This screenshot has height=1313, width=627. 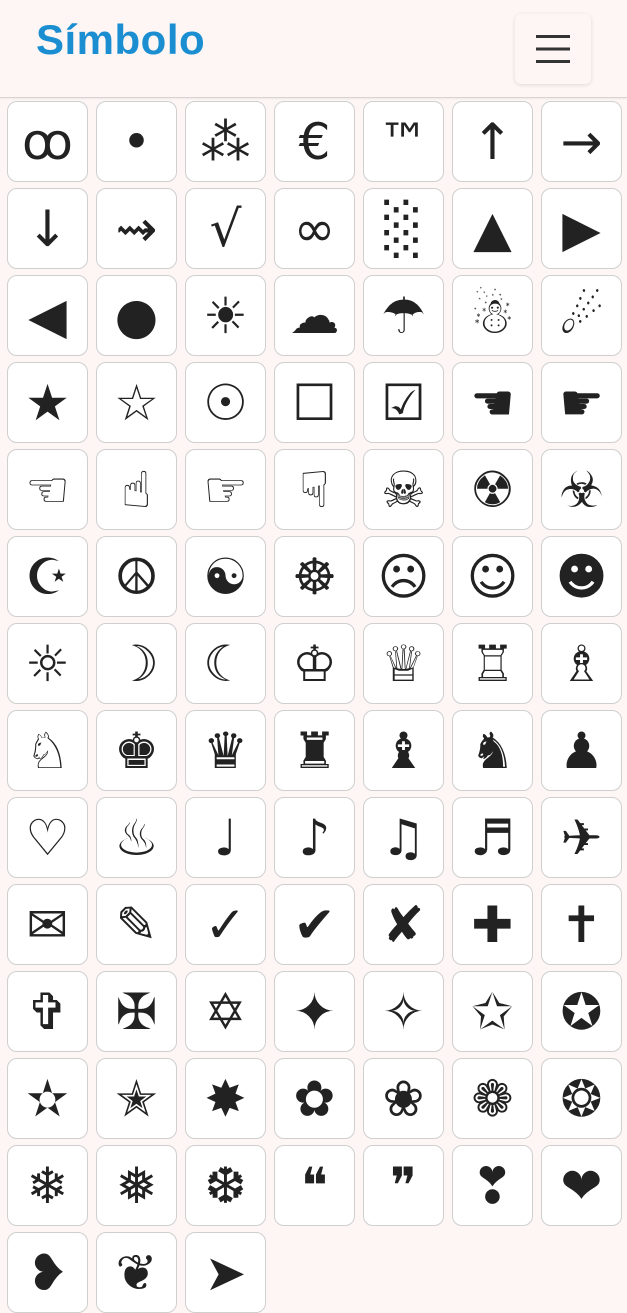 I want to click on symbol-tile-maltese-cross: ✠, so click(x=136, y=1011).